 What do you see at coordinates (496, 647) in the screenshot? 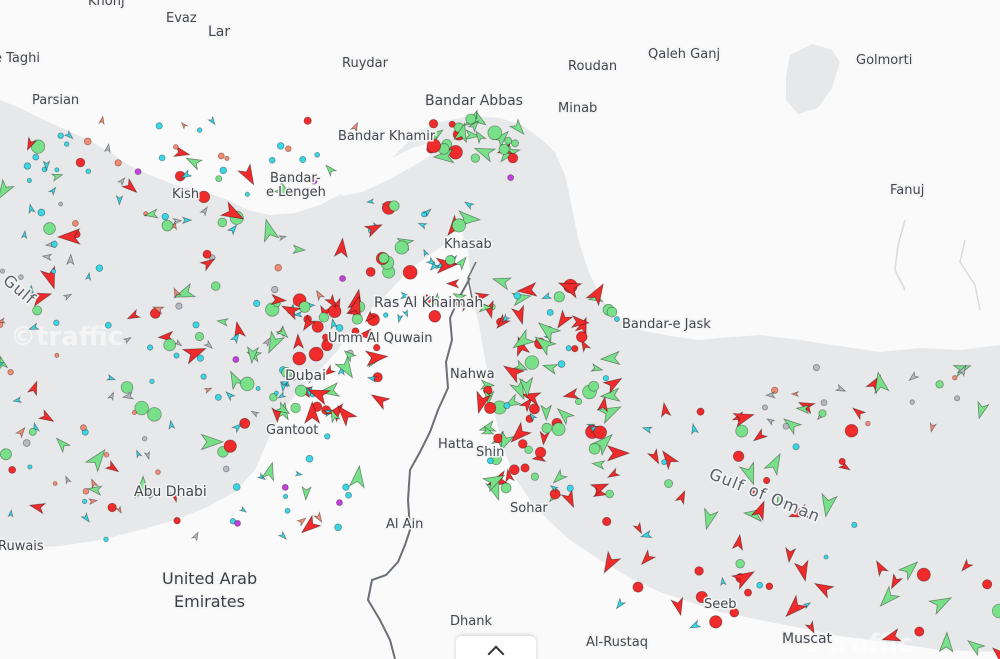
I see `expand-panel-button` at bounding box center [496, 647].